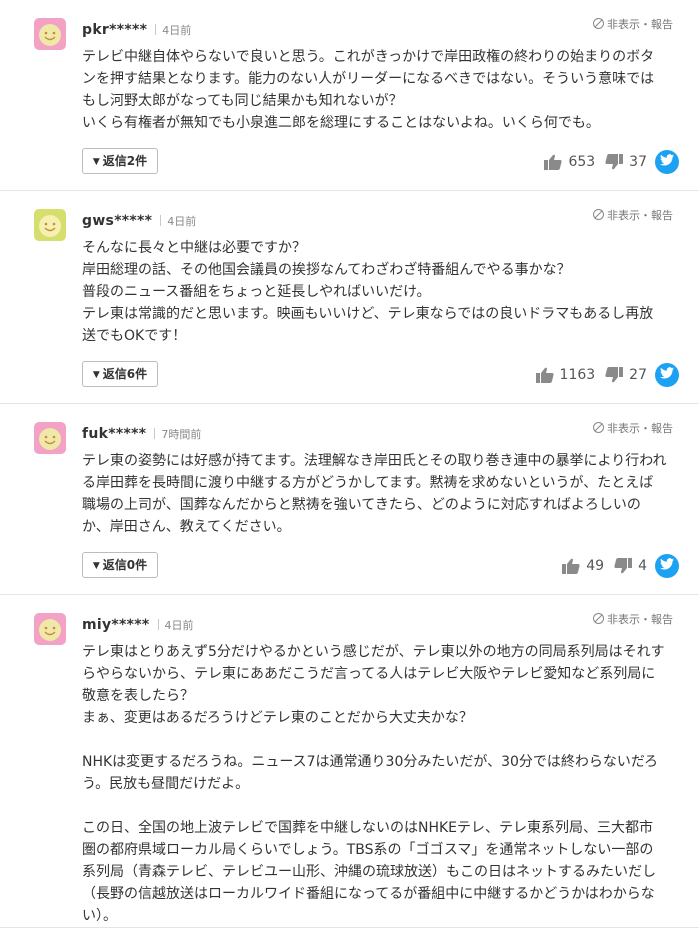 The image size is (699, 934). Describe the element at coordinates (256, 292) in the screenshot. I see `comment-line: 普段のニュース番組をちょっと延長しやればいいだけ。` at that location.